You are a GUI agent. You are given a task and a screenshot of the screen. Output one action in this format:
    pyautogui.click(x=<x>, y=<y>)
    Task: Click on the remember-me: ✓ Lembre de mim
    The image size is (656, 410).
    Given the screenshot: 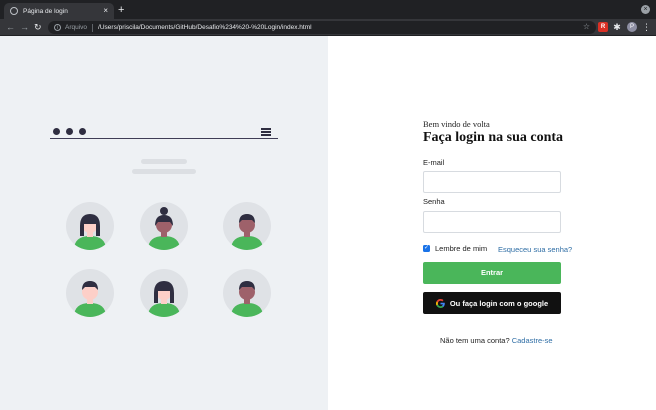 What is the action you would take?
    pyautogui.click(x=455, y=248)
    